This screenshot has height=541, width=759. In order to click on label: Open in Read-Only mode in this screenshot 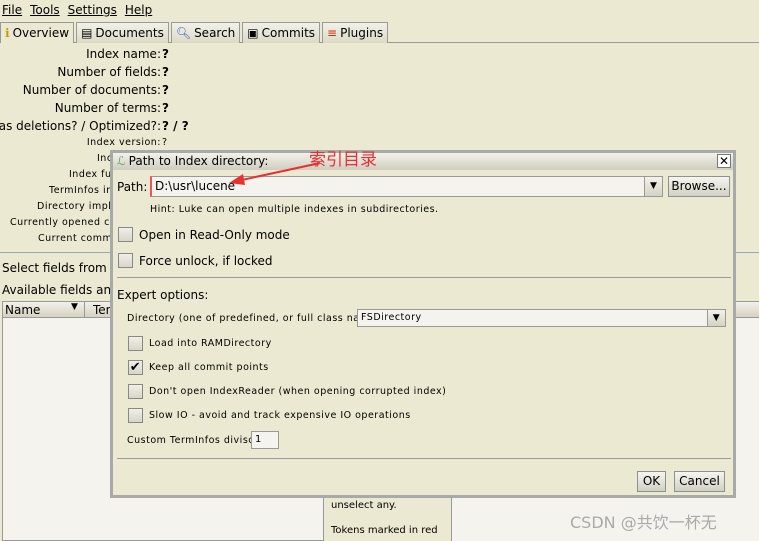, I will do `click(214, 234)`.